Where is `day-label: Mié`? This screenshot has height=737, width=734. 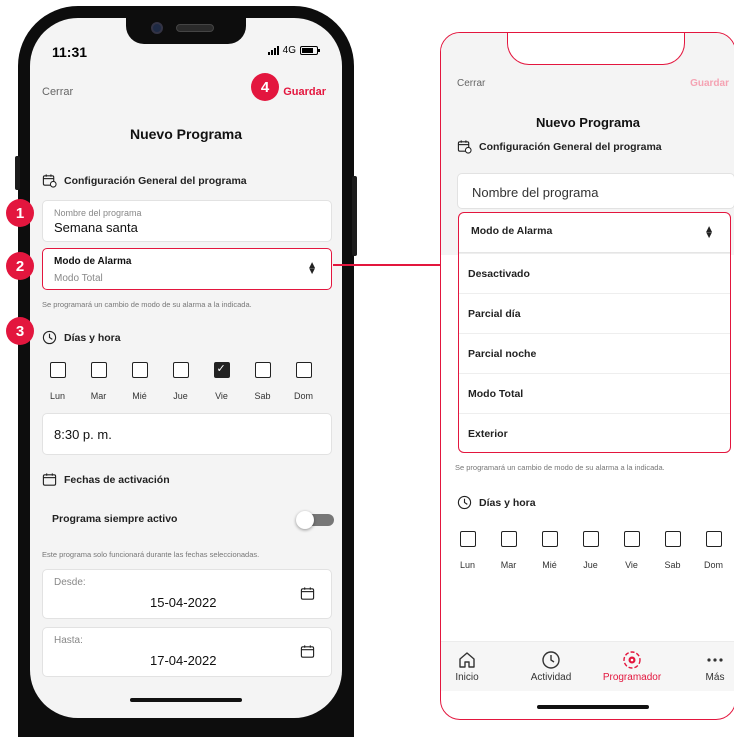
day-label: Mié is located at coordinates (139, 396).